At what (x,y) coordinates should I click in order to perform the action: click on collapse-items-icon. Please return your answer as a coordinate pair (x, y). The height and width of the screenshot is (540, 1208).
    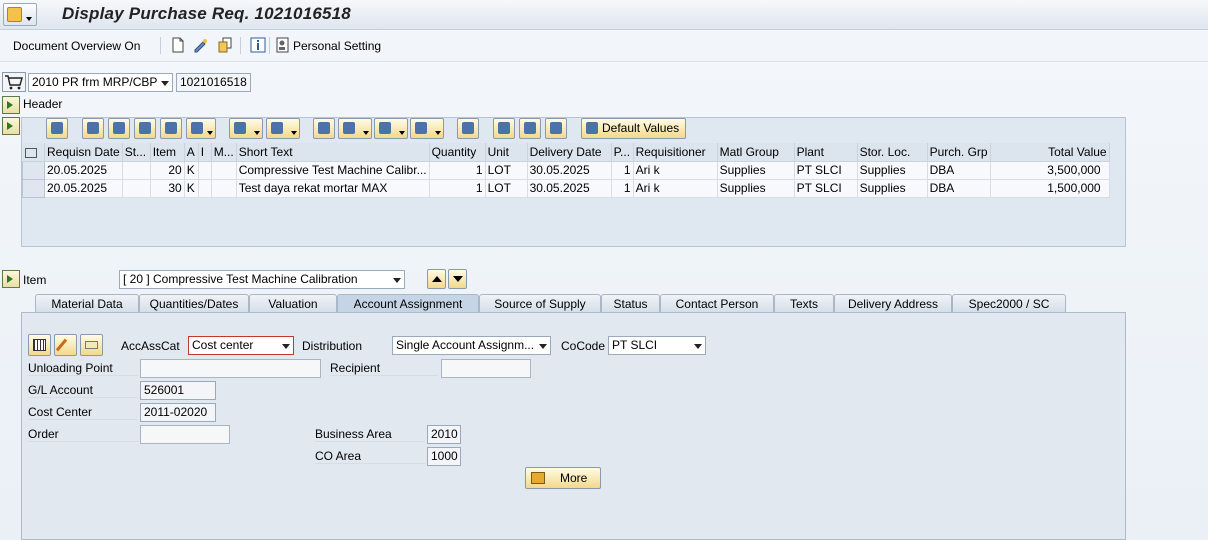
    Looking at the image, I should click on (11, 126).